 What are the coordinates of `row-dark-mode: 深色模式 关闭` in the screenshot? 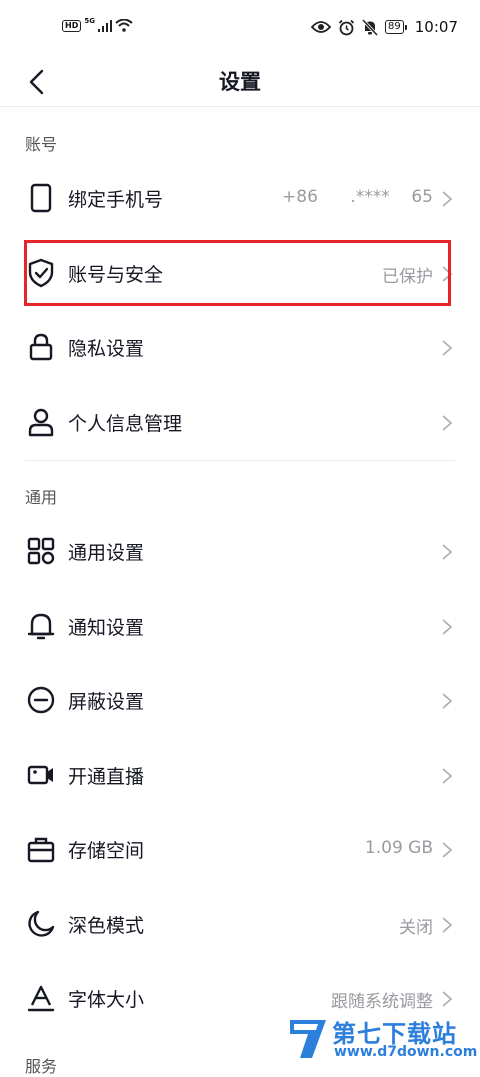 It's located at (240, 924).